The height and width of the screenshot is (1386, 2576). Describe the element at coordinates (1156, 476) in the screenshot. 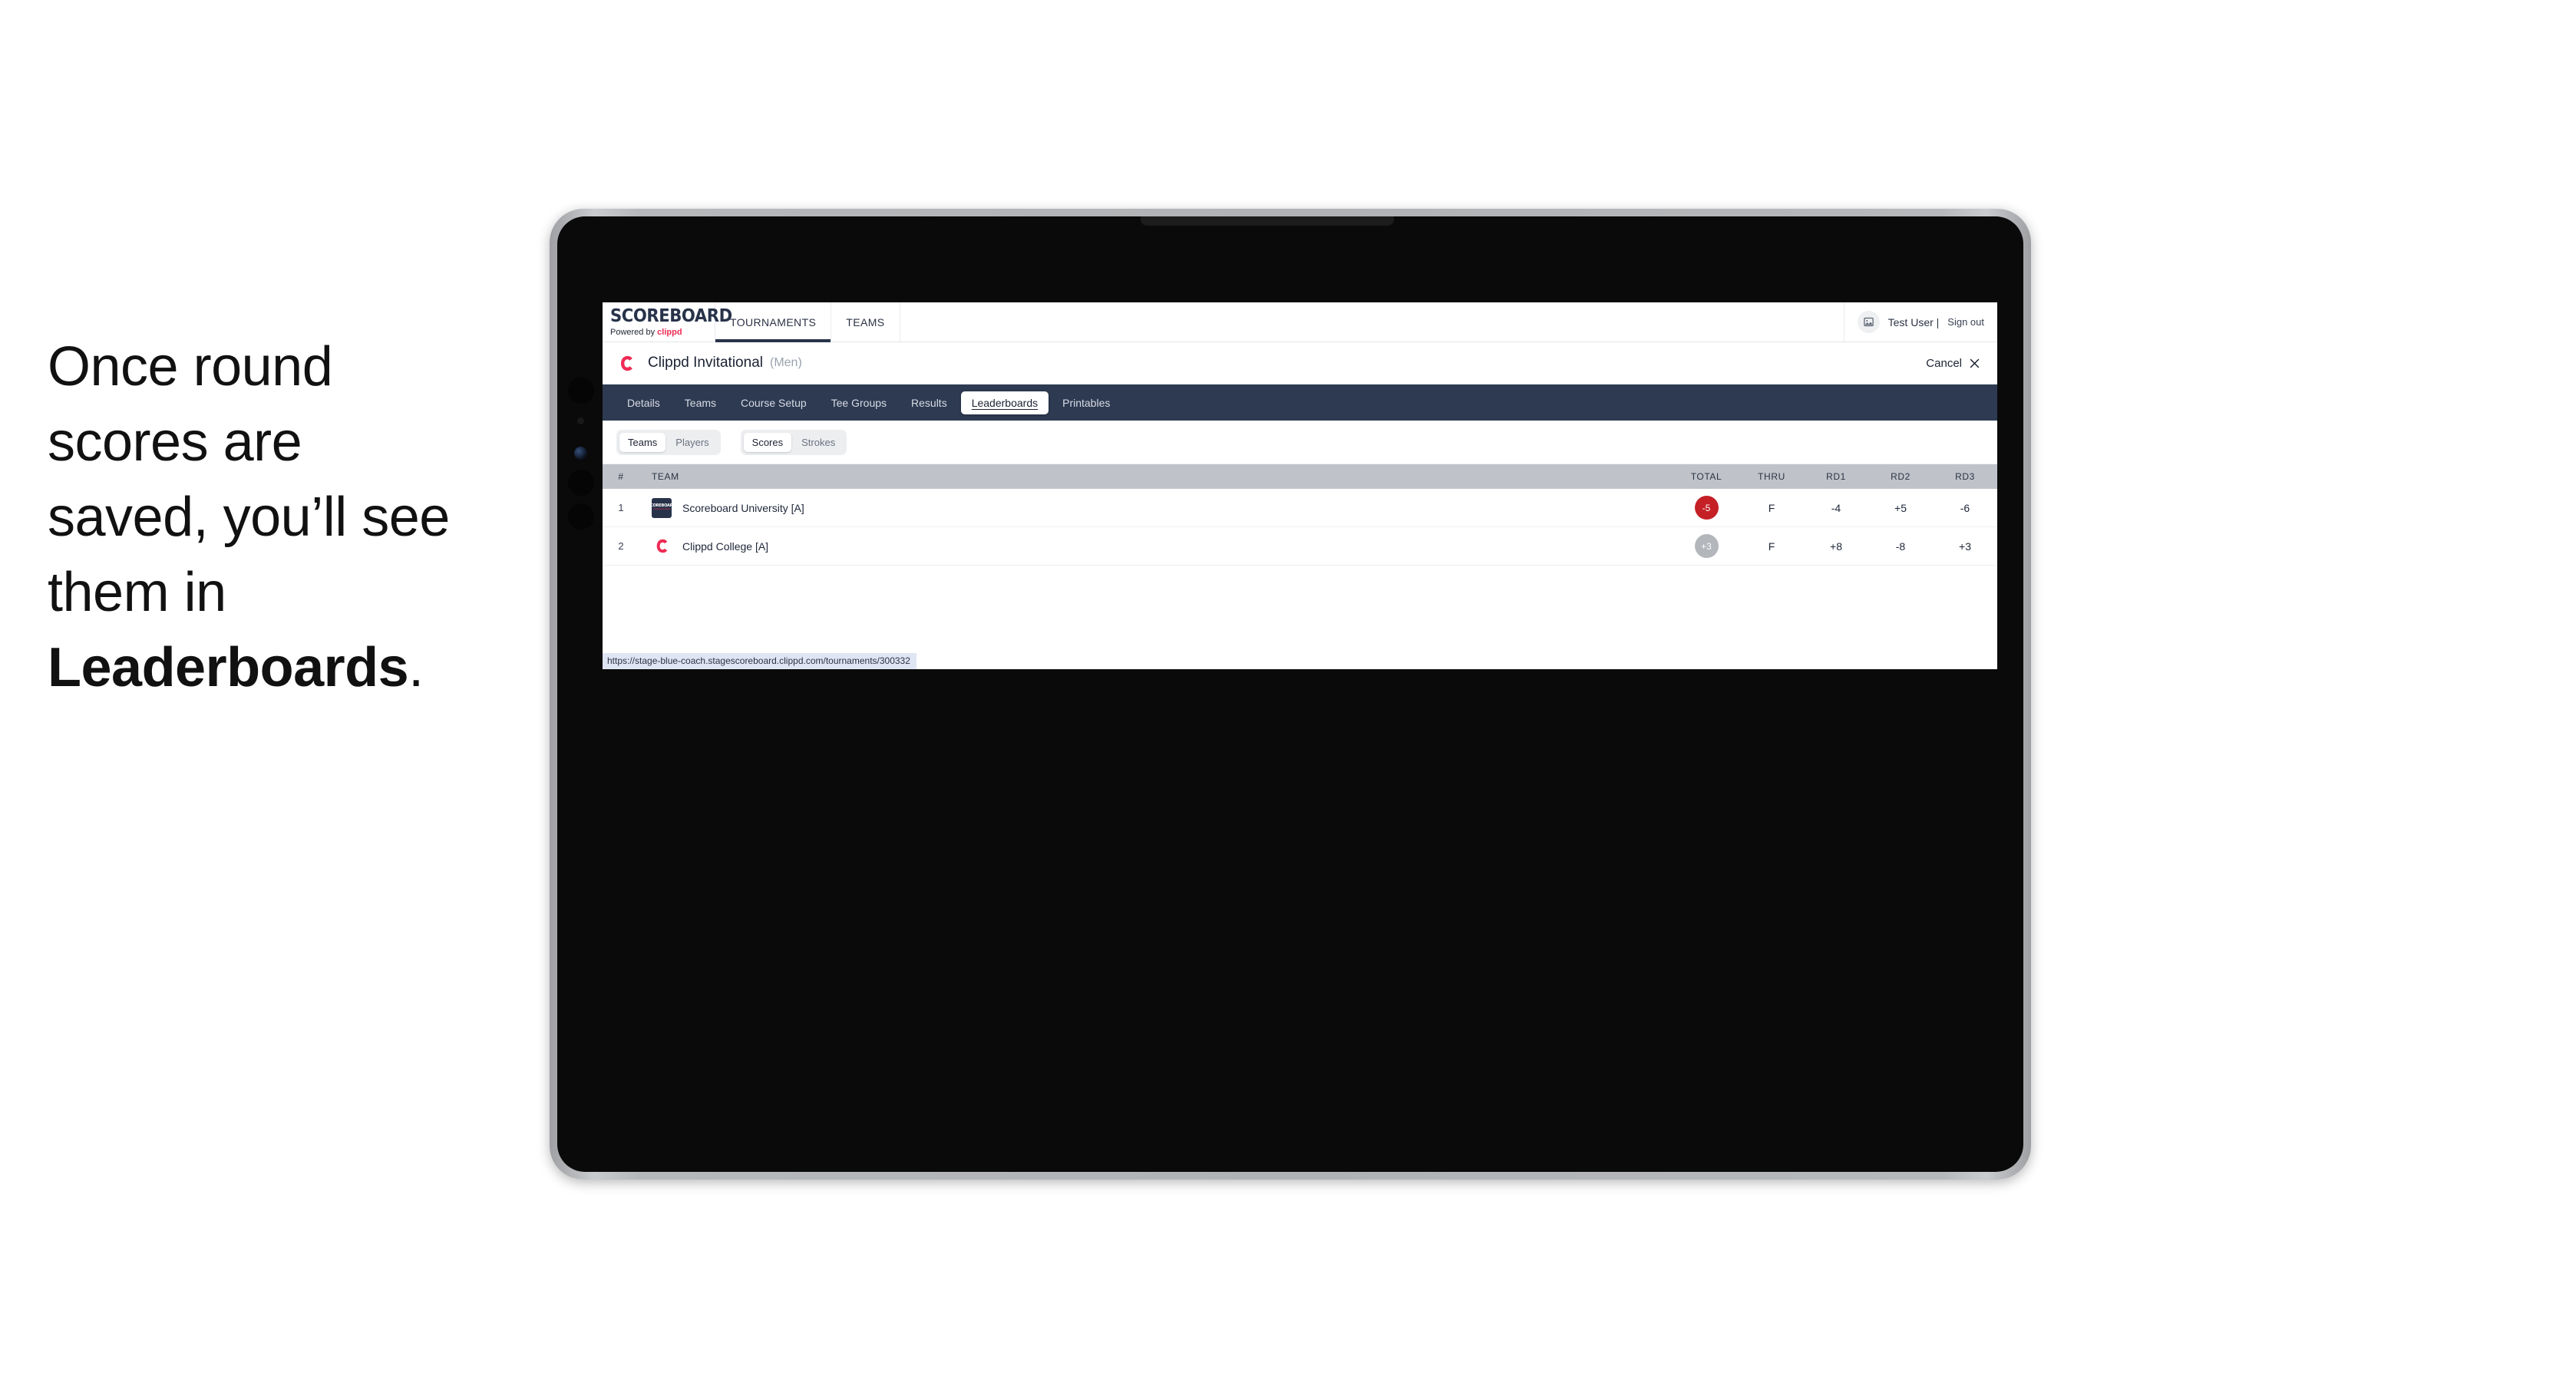

I see `column-header-team: TEAM` at that location.